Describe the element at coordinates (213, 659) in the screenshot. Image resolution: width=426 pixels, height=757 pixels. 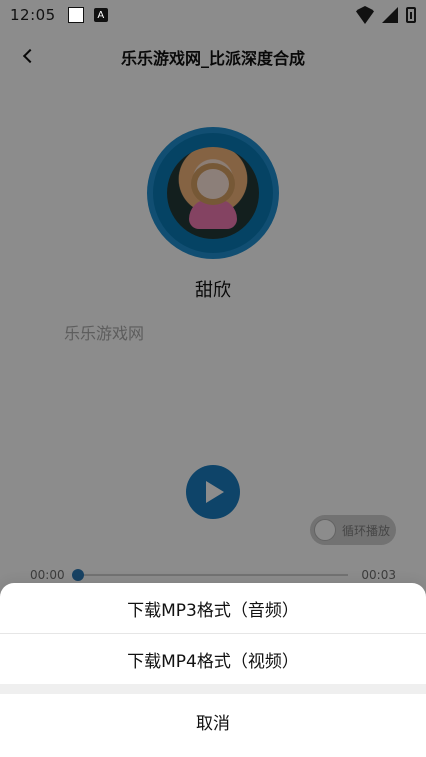
I see `download-mp4-option: 下载MP4格式（视频）` at that location.